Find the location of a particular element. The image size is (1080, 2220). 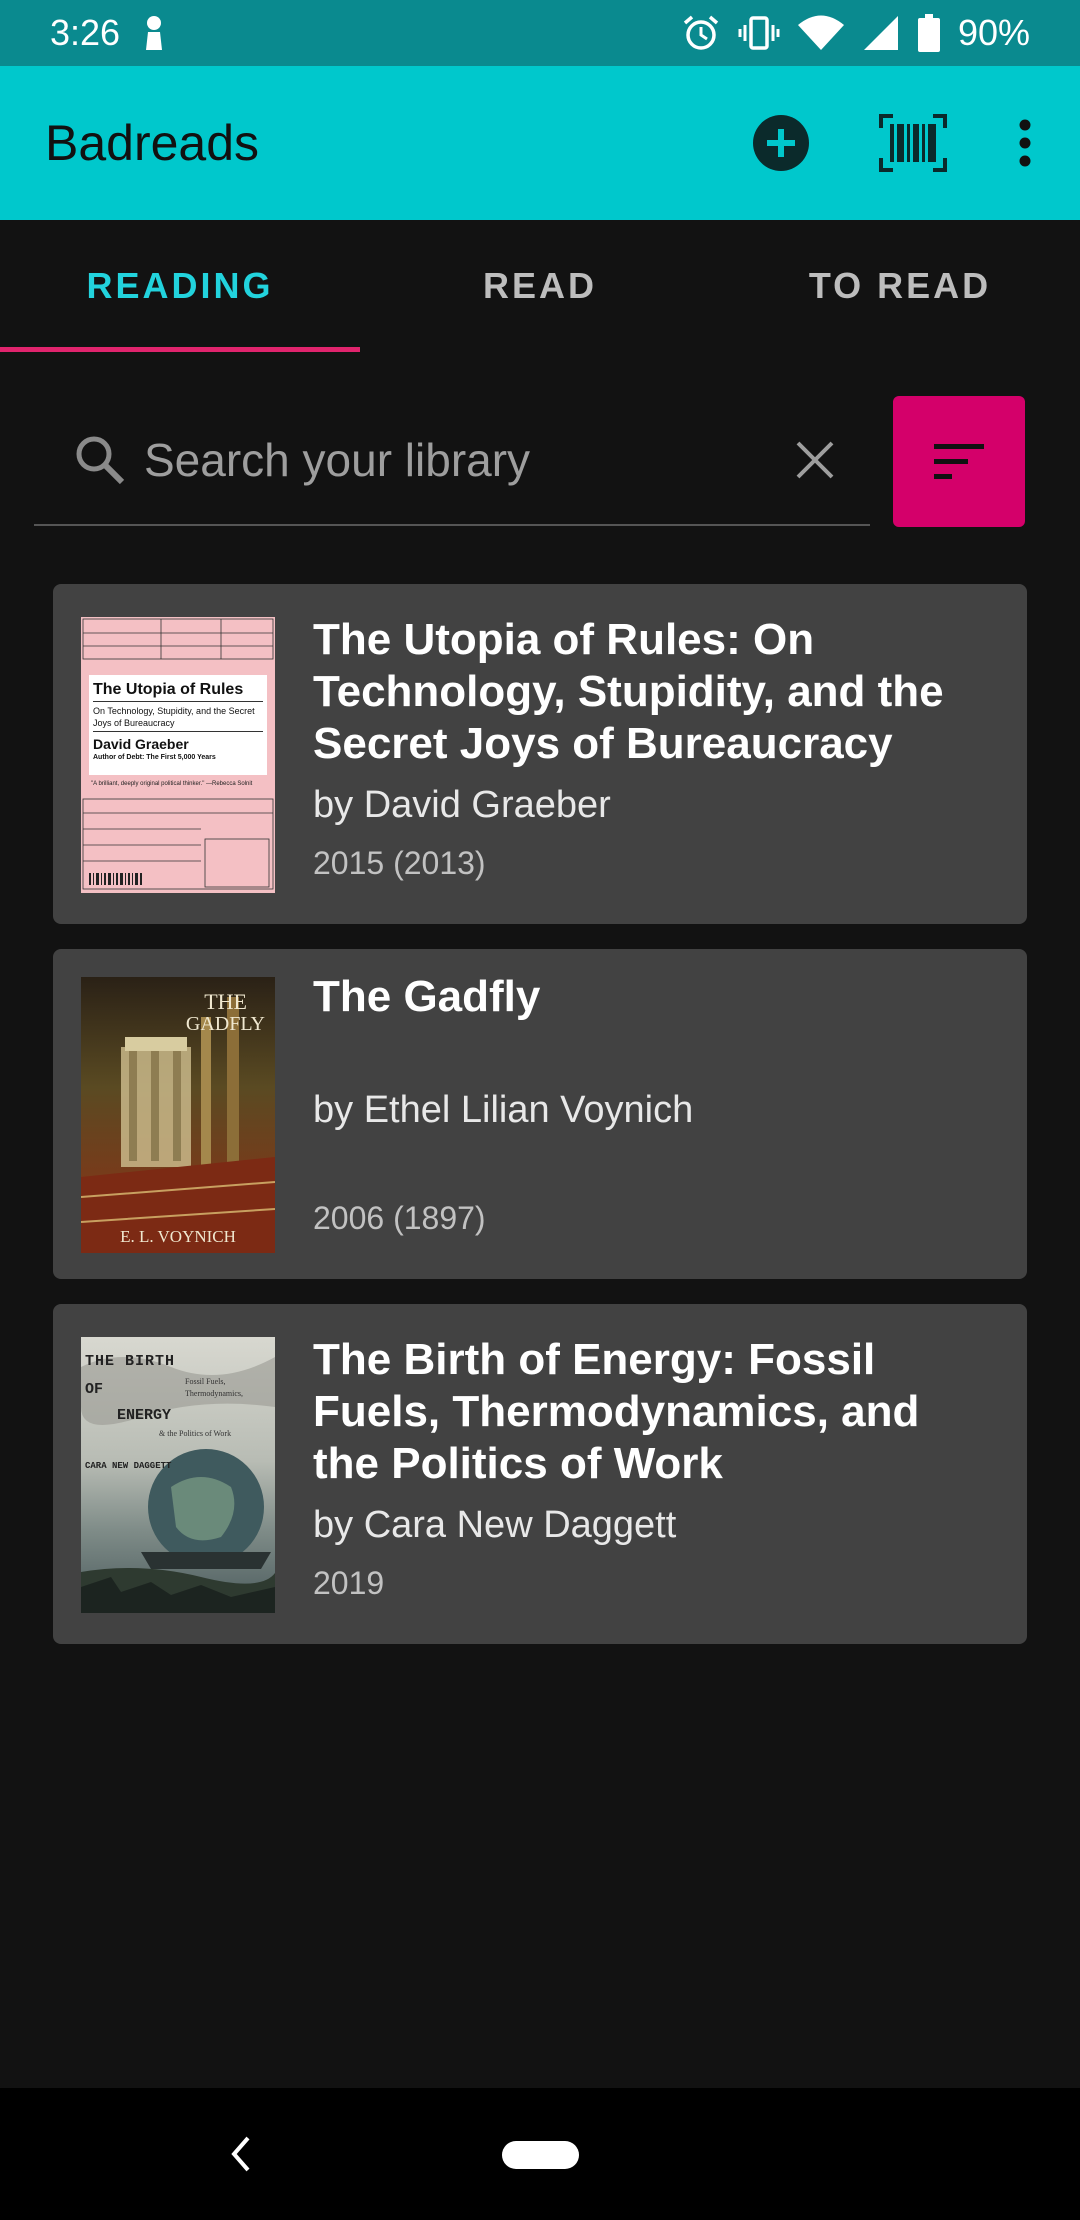

tab-bar: READING READ TO READ is located at coordinates (540, 286).